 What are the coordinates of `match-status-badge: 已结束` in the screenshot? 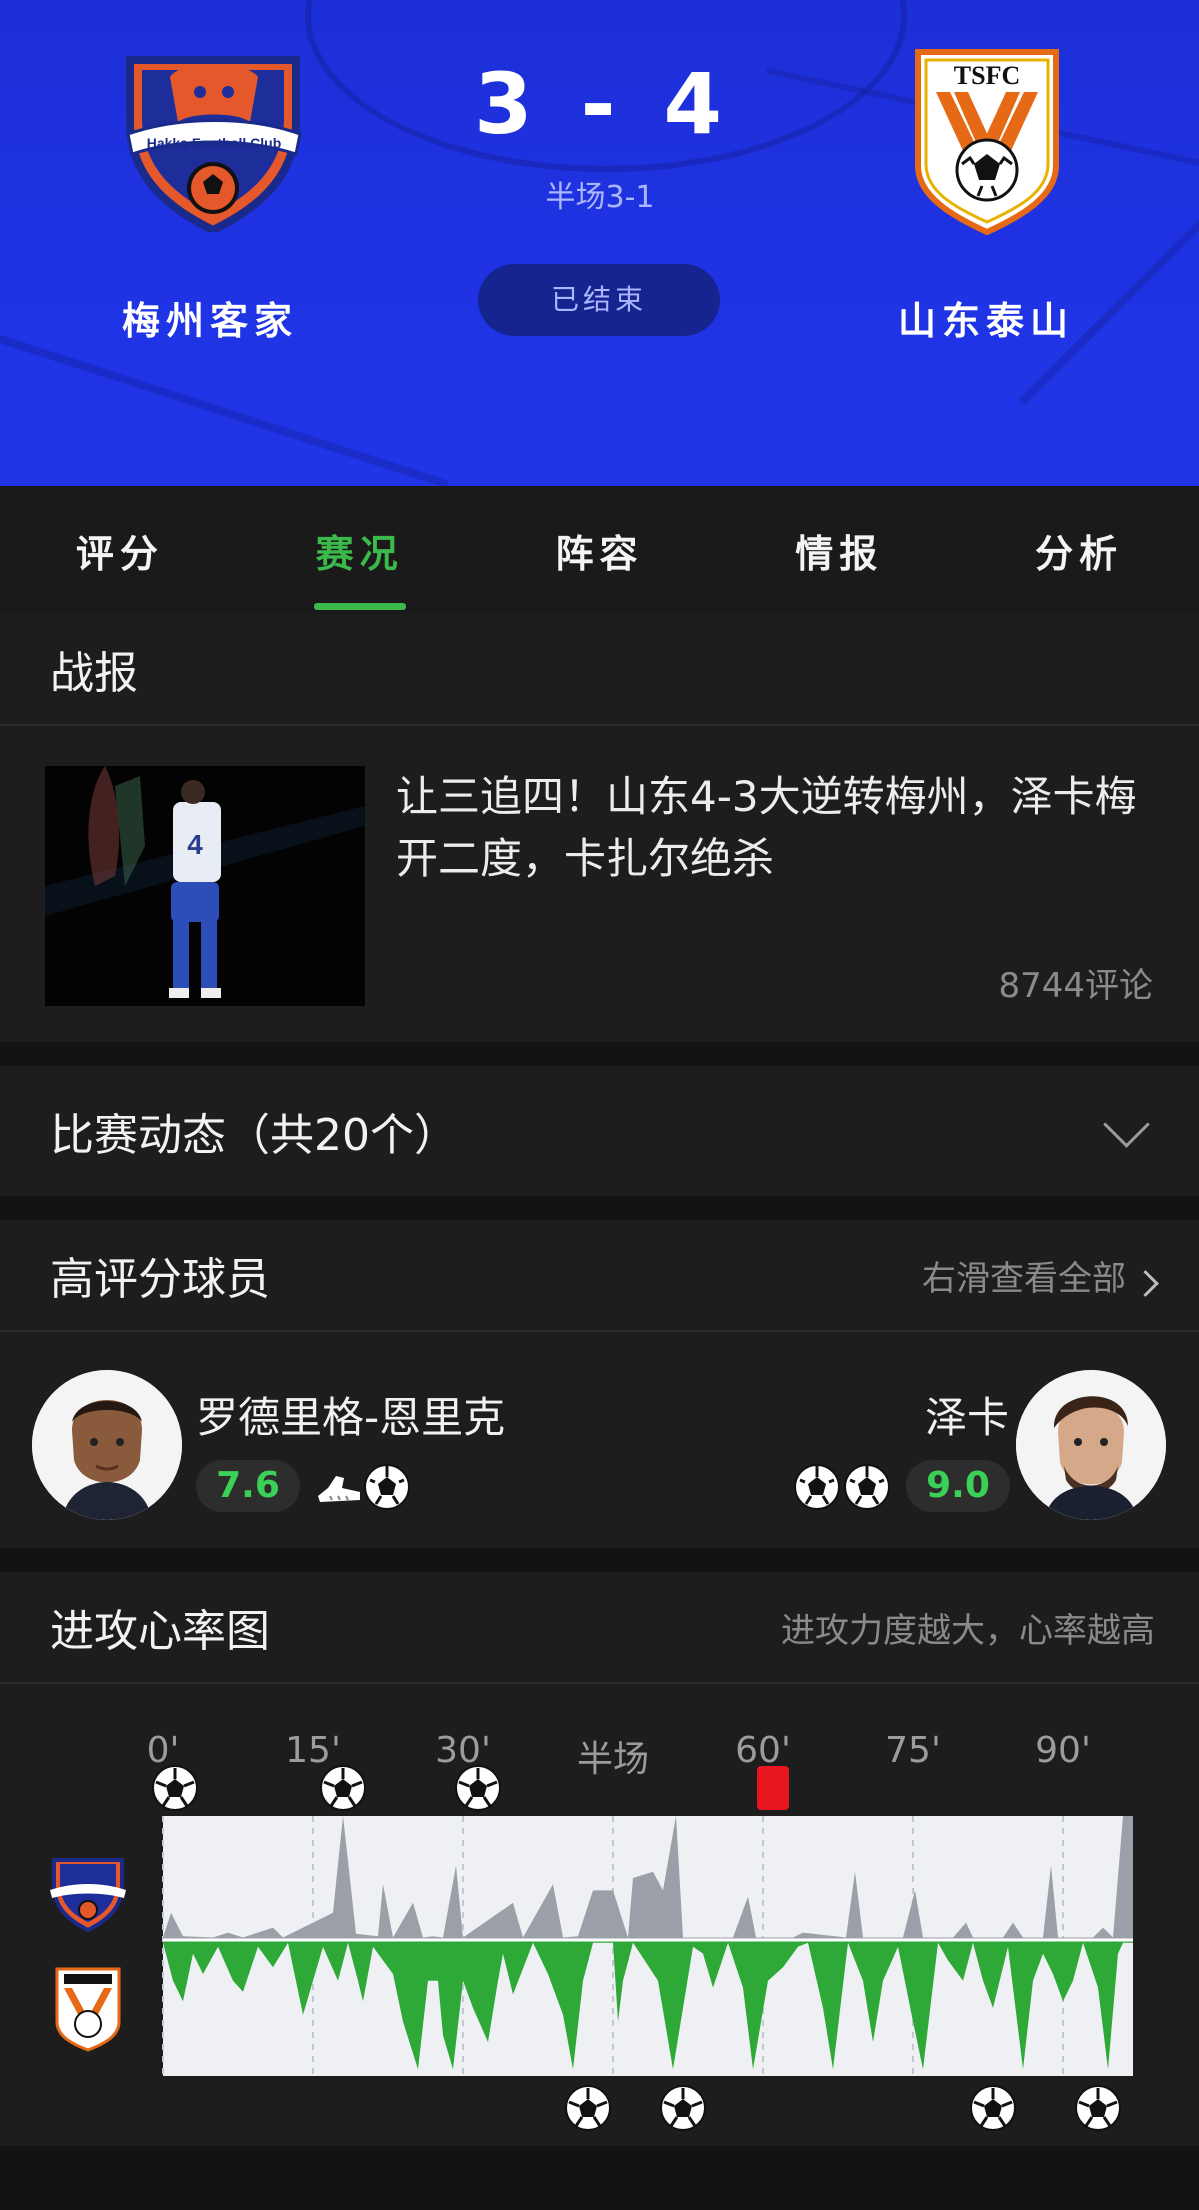 It's located at (599, 300).